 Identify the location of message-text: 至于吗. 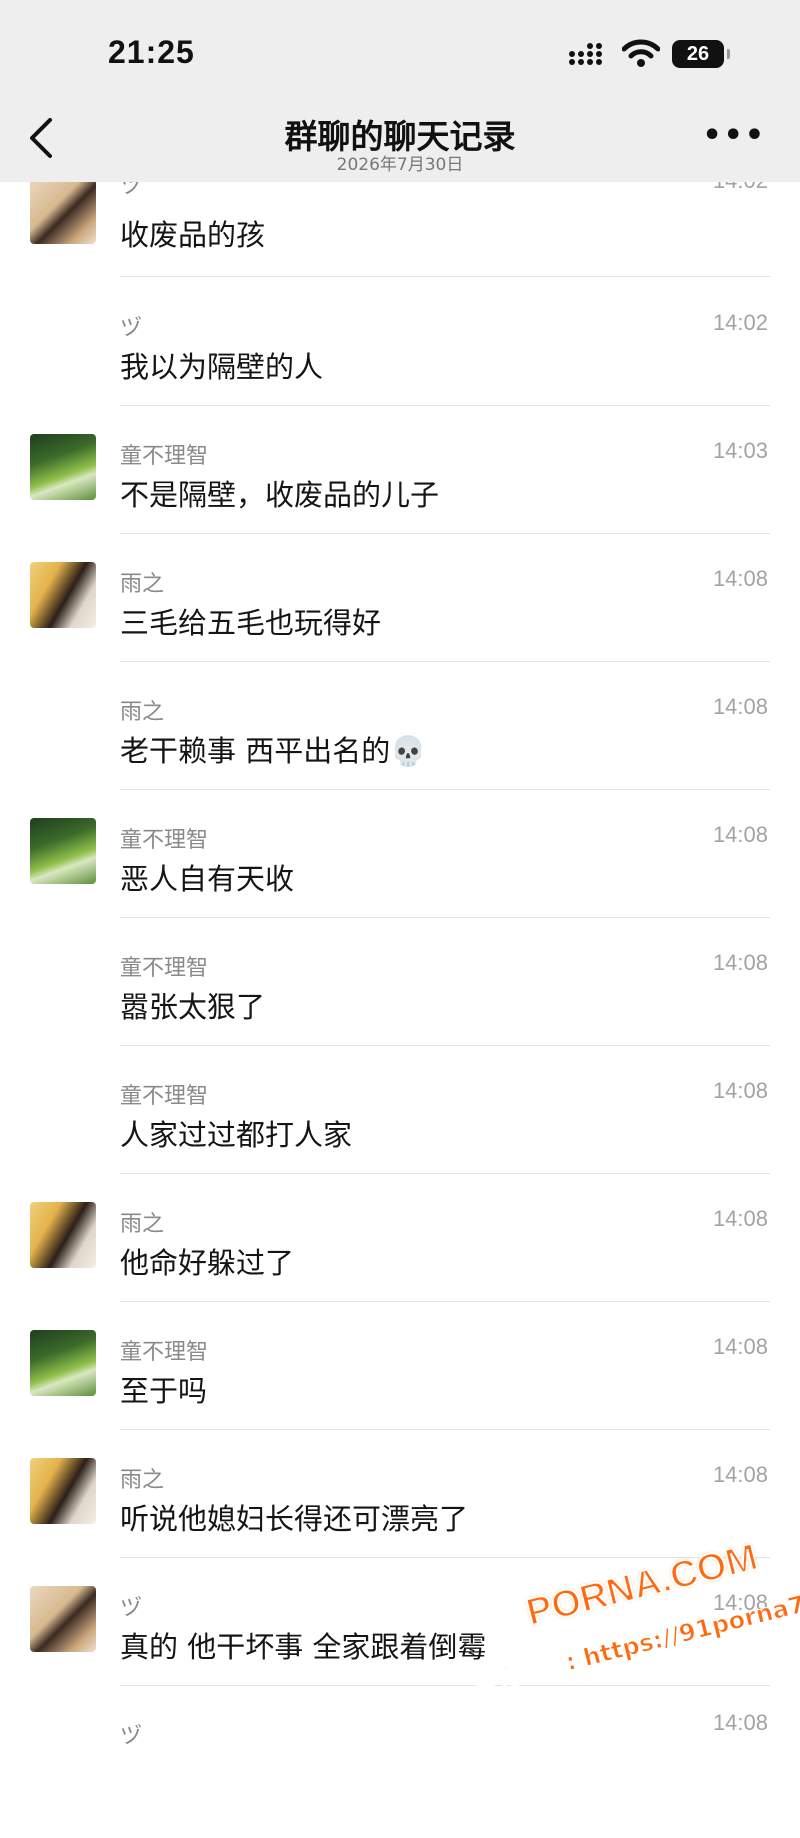
(164, 1391).